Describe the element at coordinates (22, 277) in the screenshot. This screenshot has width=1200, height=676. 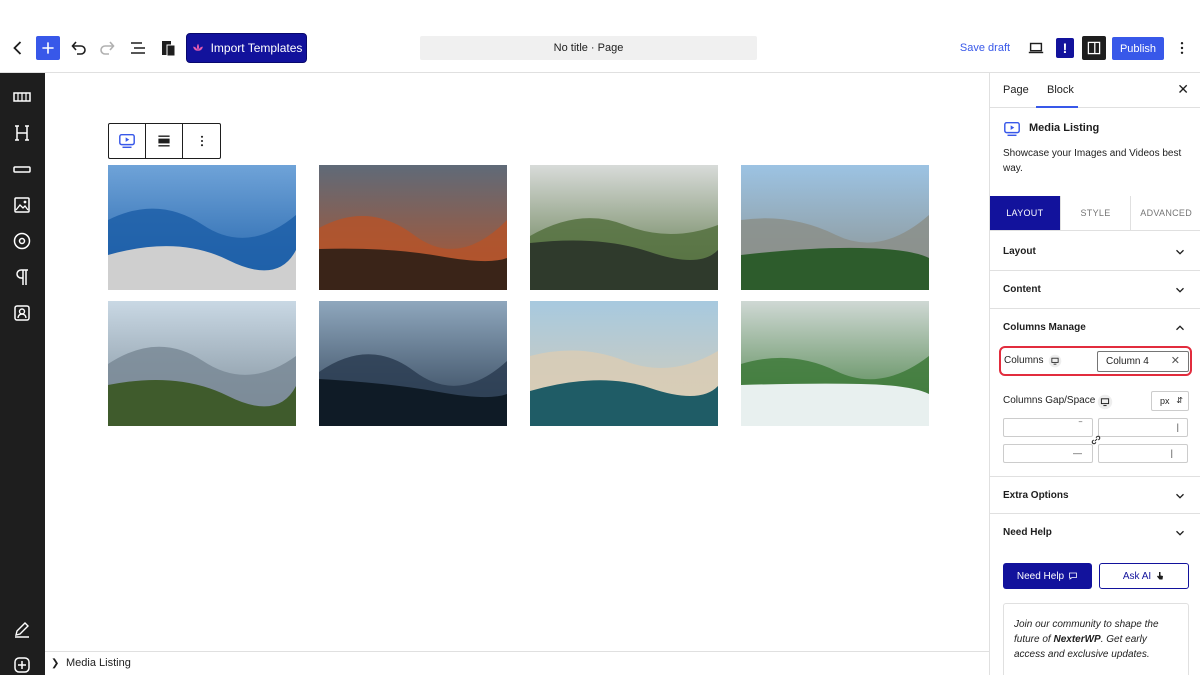
I see `paragraph-icon` at that location.